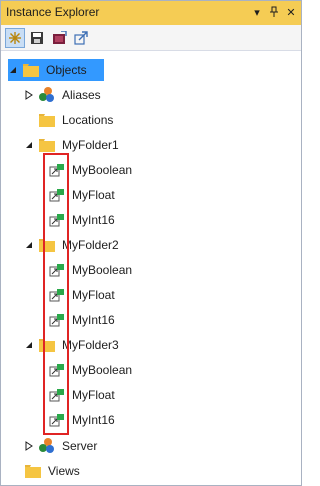 This screenshot has height=486, width=320. I want to click on aliases-icon, so click(47, 95).